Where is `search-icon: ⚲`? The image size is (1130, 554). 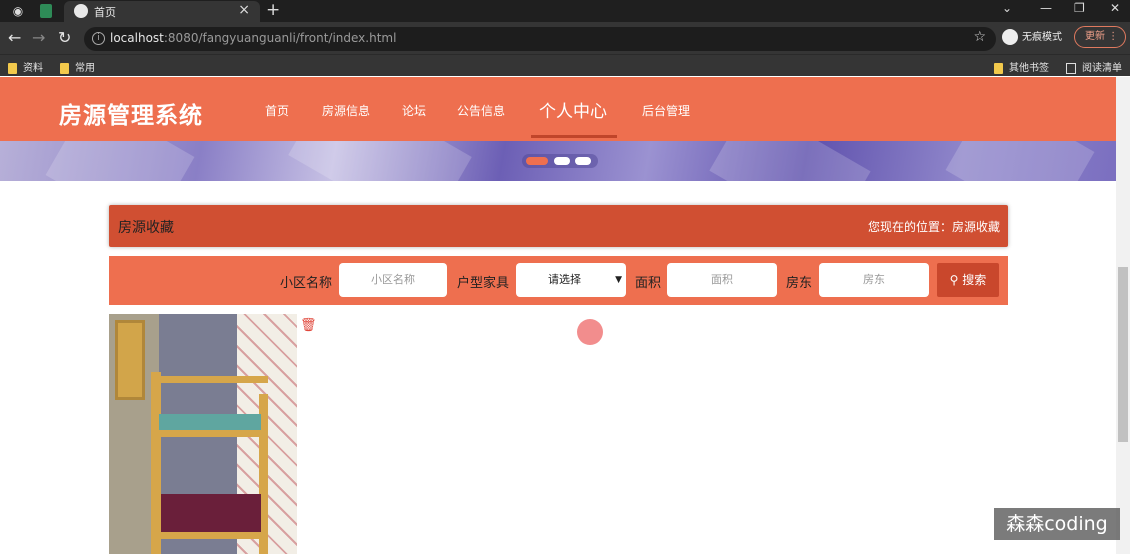 search-icon: ⚲ is located at coordinates (954, 280).